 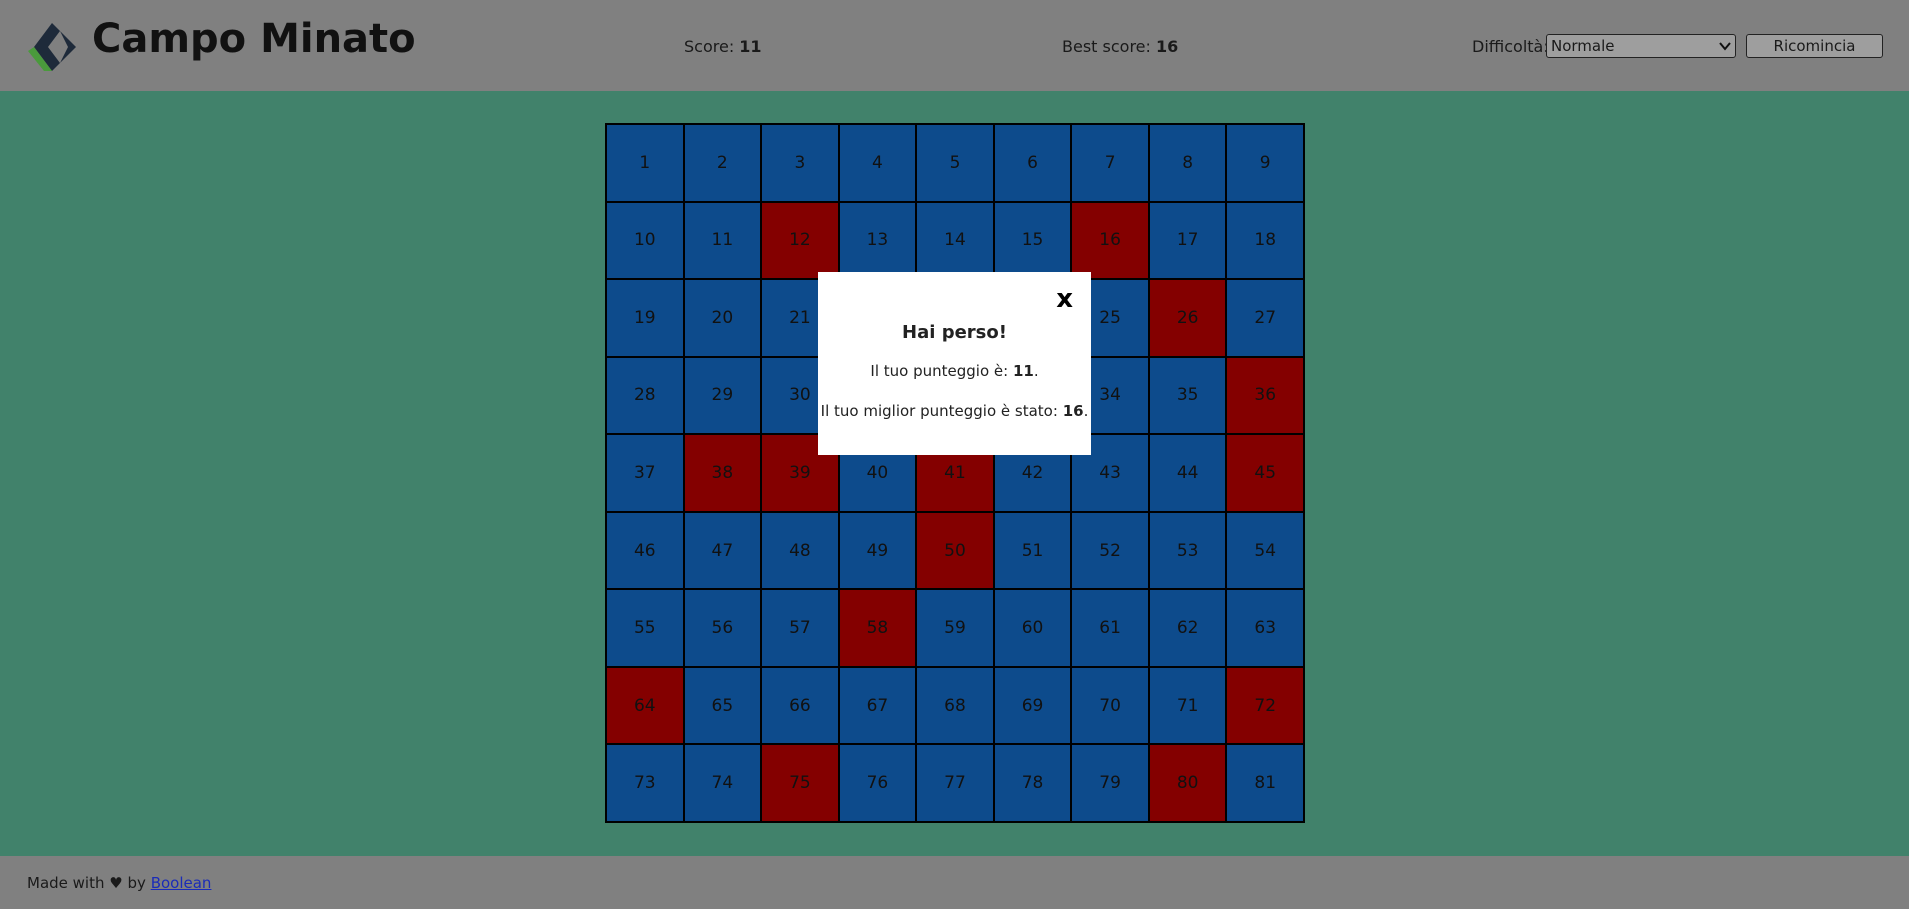 What do you see at coordinates (1073, 411) in the screenshot?
I see `modal-best-value: 16` at bounding box center [1073, 411].